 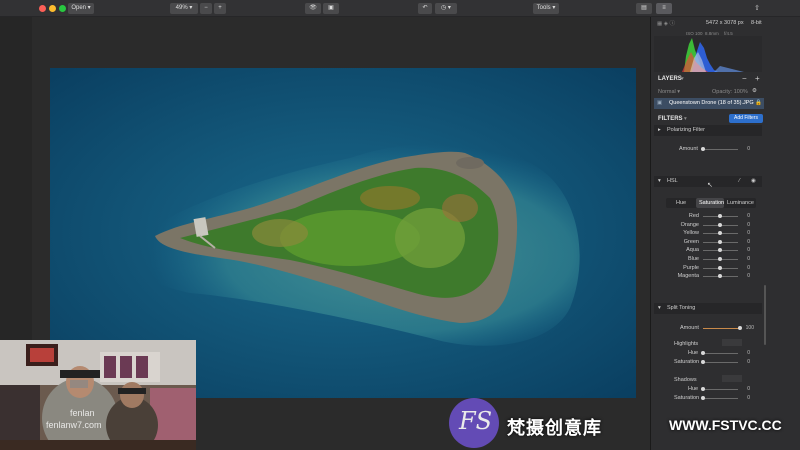 What do you see at coordinates (685, 380) in the screenshot?
I see `shadows-label: Shadows` at bounding box center [685, 380].